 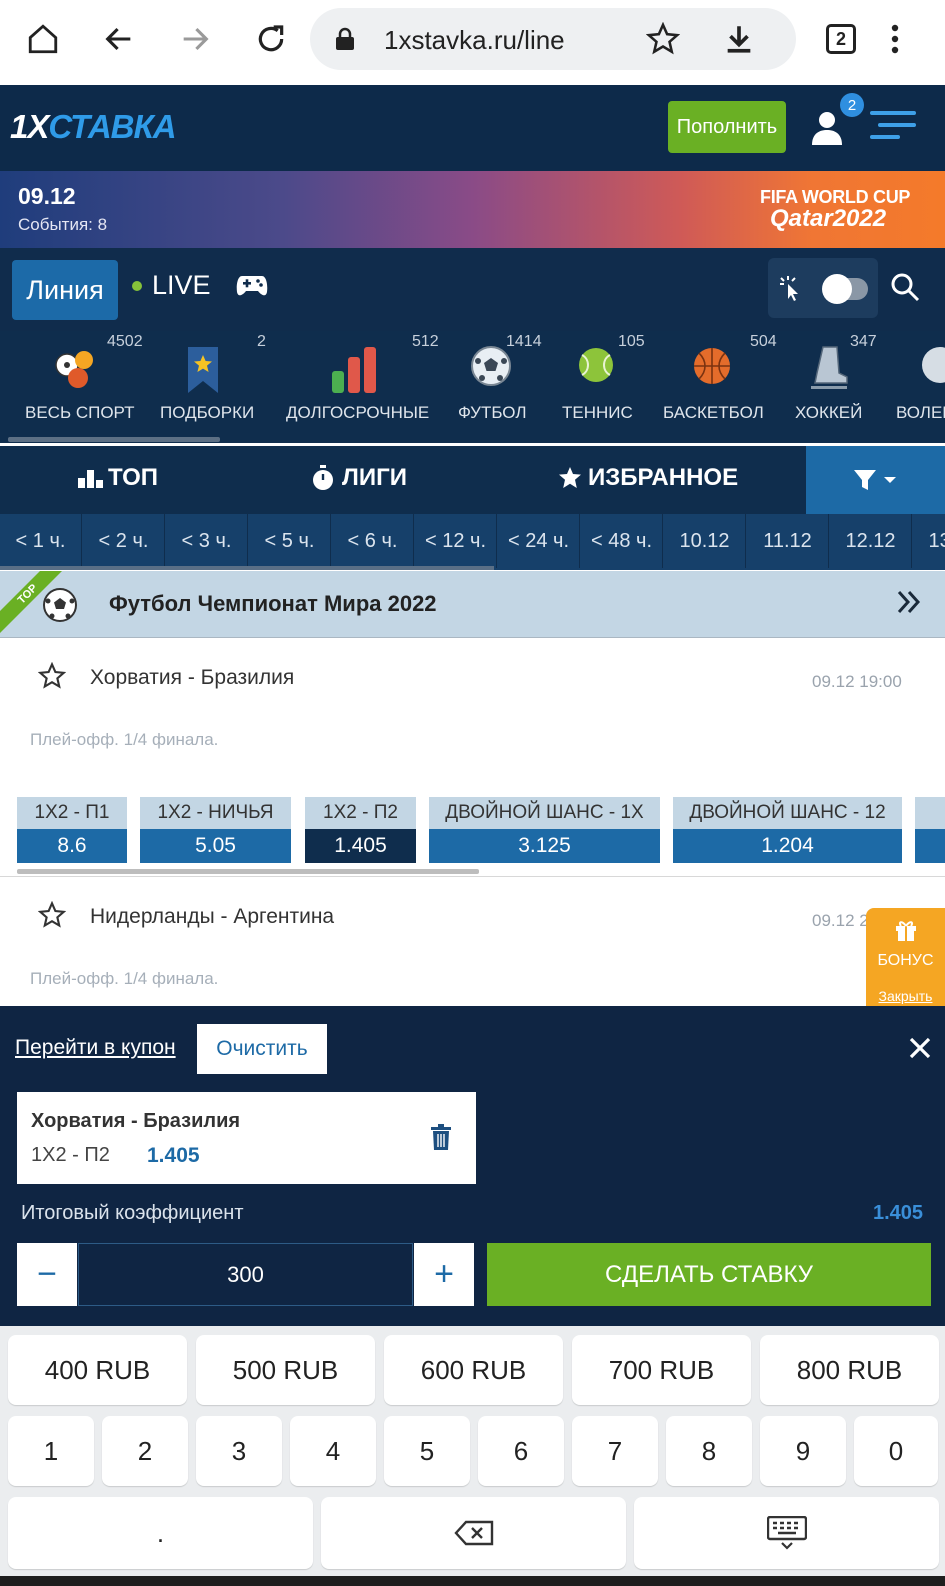 What do you see at coordinates (124, 739) in the screenshot?
I see `match-stage: Плей-офф. 1/4 финала.` at bounding box center [124, 739].